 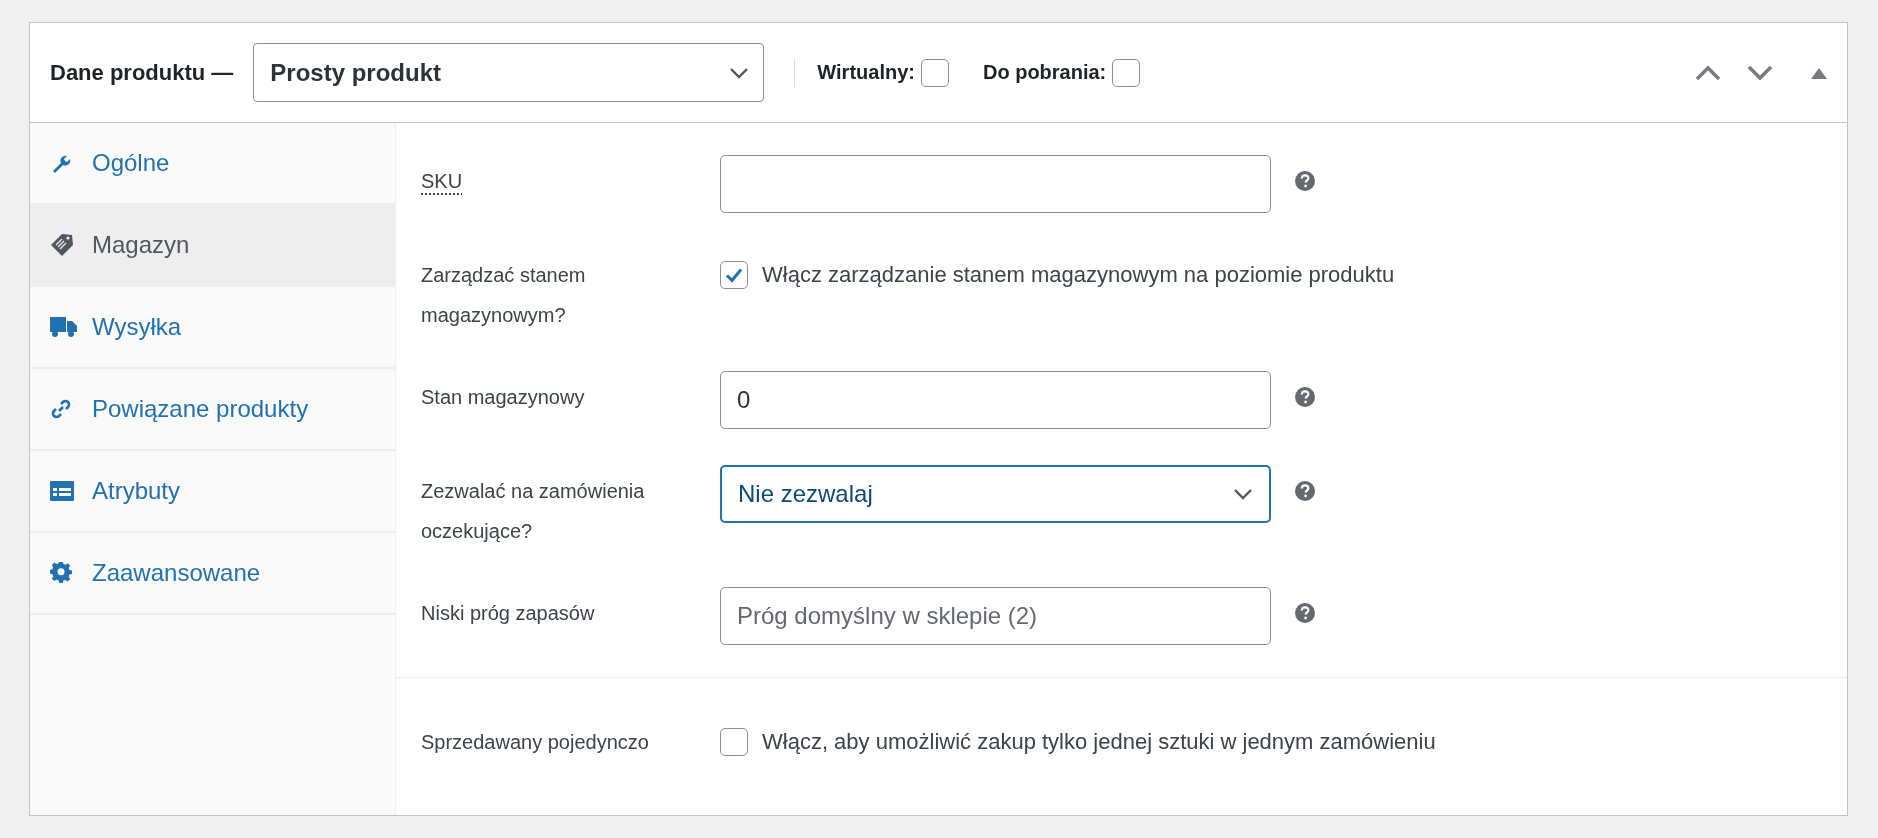 What do you see at coordinates (212, 328) in the screenshot?
I see `sidebar-tab: Wysyłka` at bounding box center [212, 328].